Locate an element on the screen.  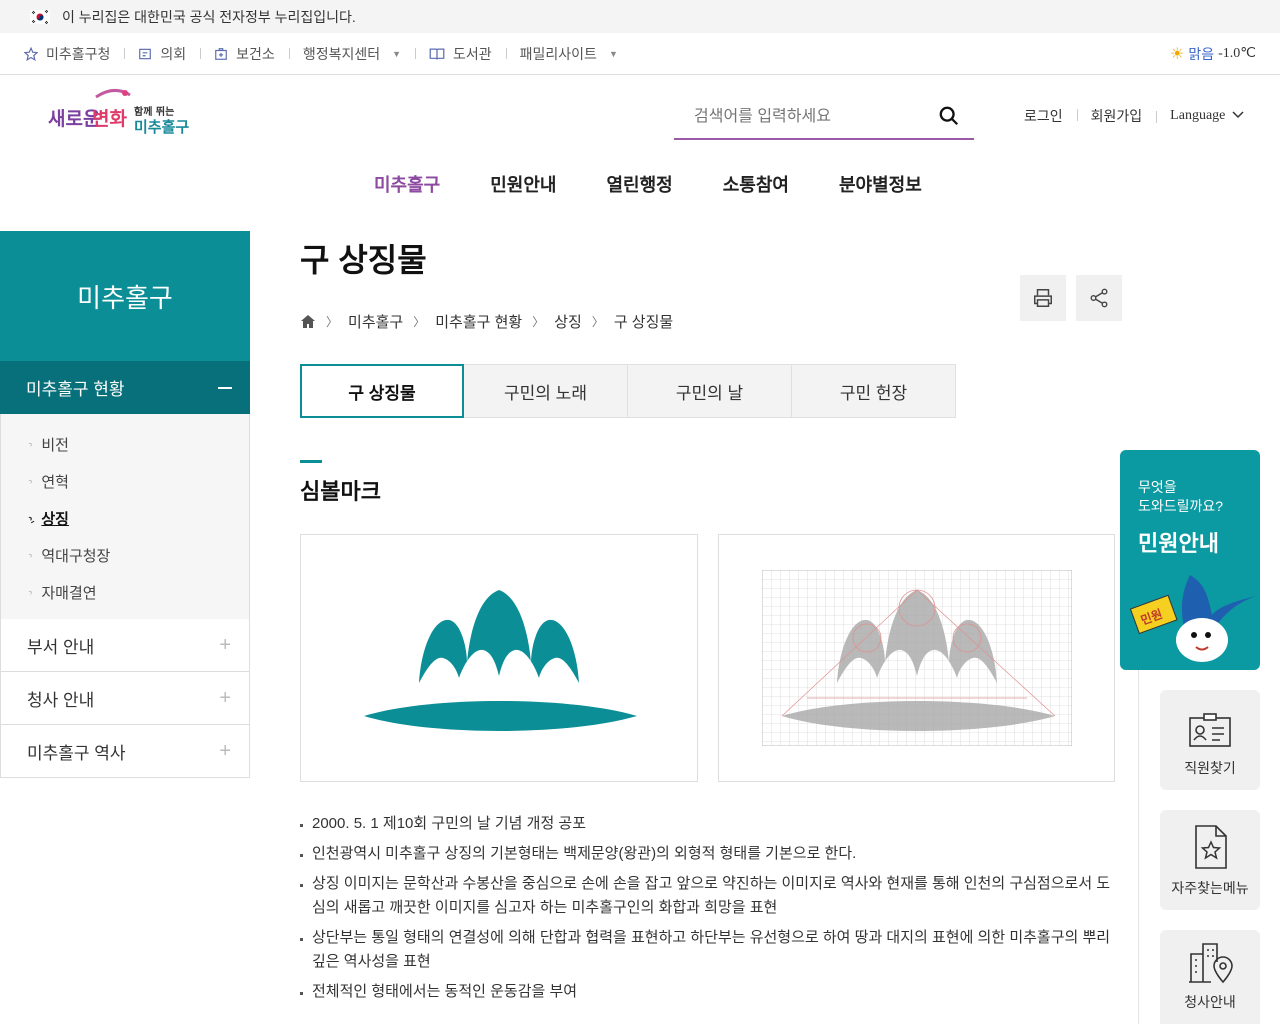
language-selector: Language is located at coordinates (1207, 116).